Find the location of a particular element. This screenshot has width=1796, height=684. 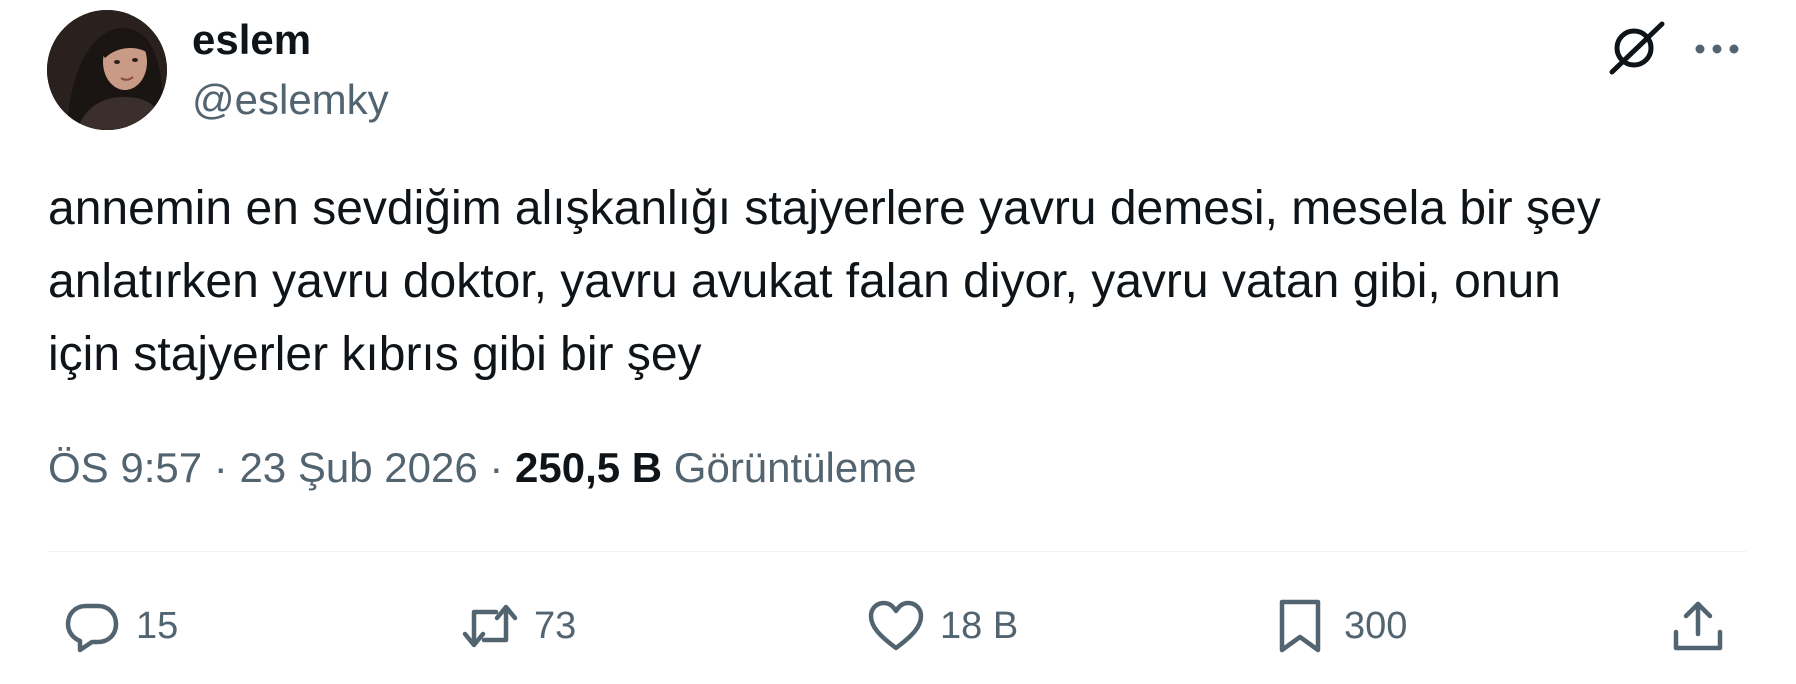

tweet-date: 23 Şub 2026 is located at coordinates (358, 467).